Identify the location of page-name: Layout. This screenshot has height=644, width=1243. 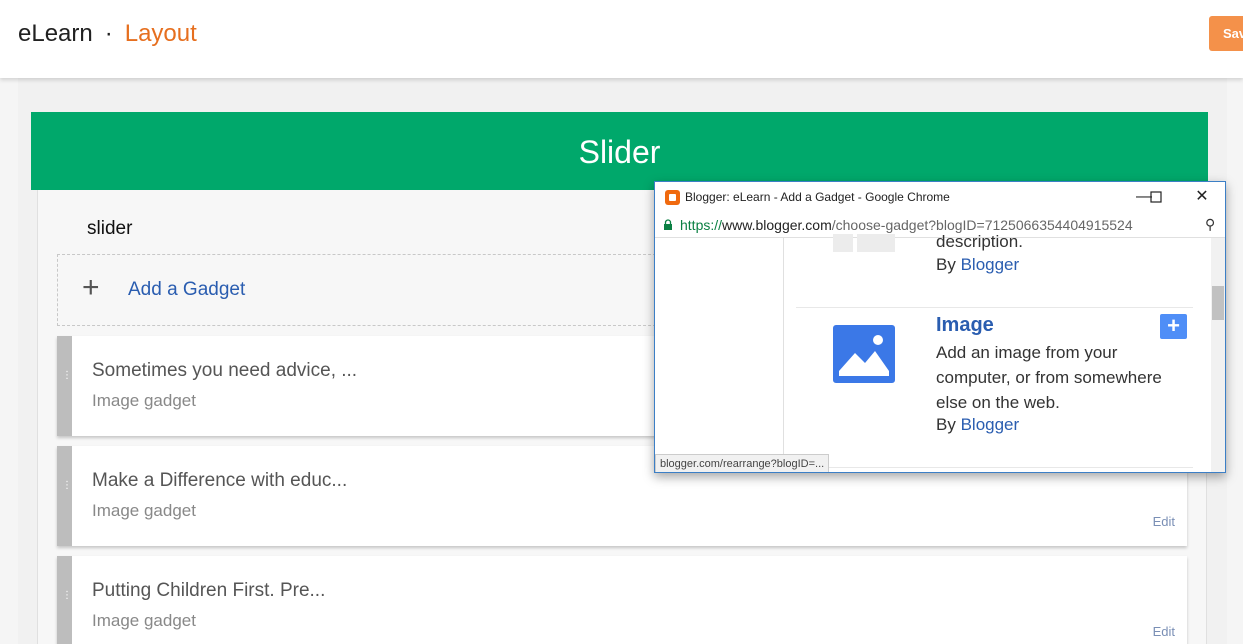
(160, 33).